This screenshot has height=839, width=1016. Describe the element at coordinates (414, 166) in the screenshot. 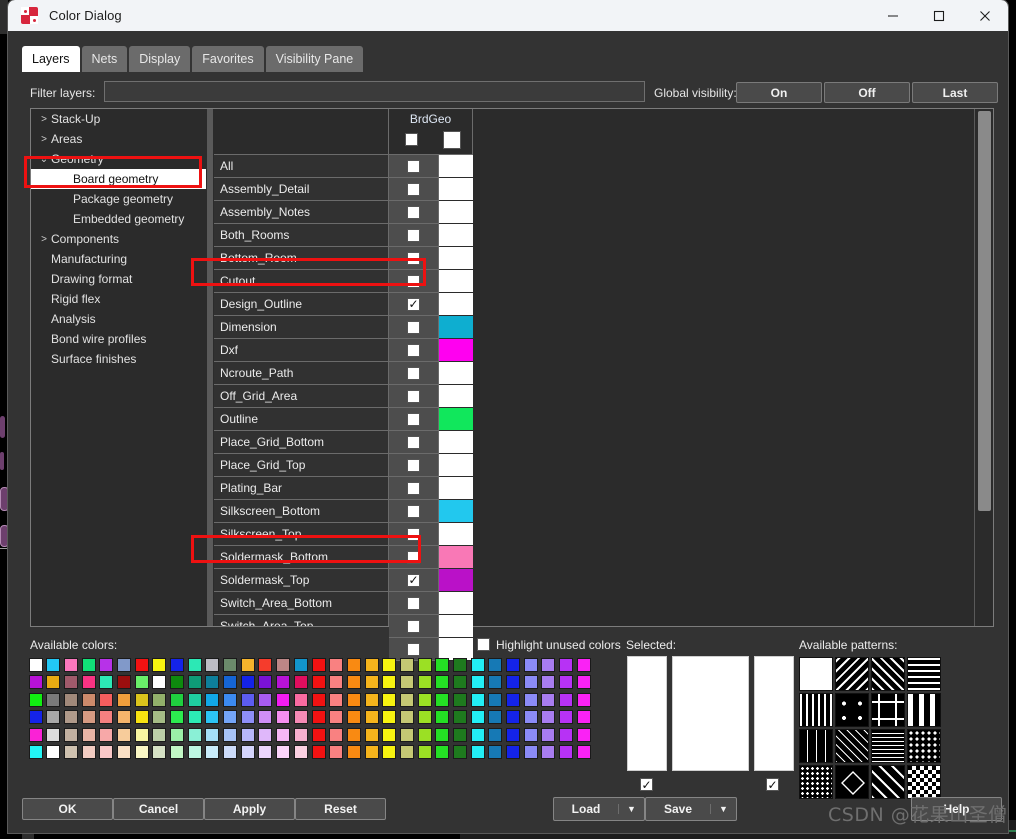

I see `layer-visibility-cell-all` at that location.